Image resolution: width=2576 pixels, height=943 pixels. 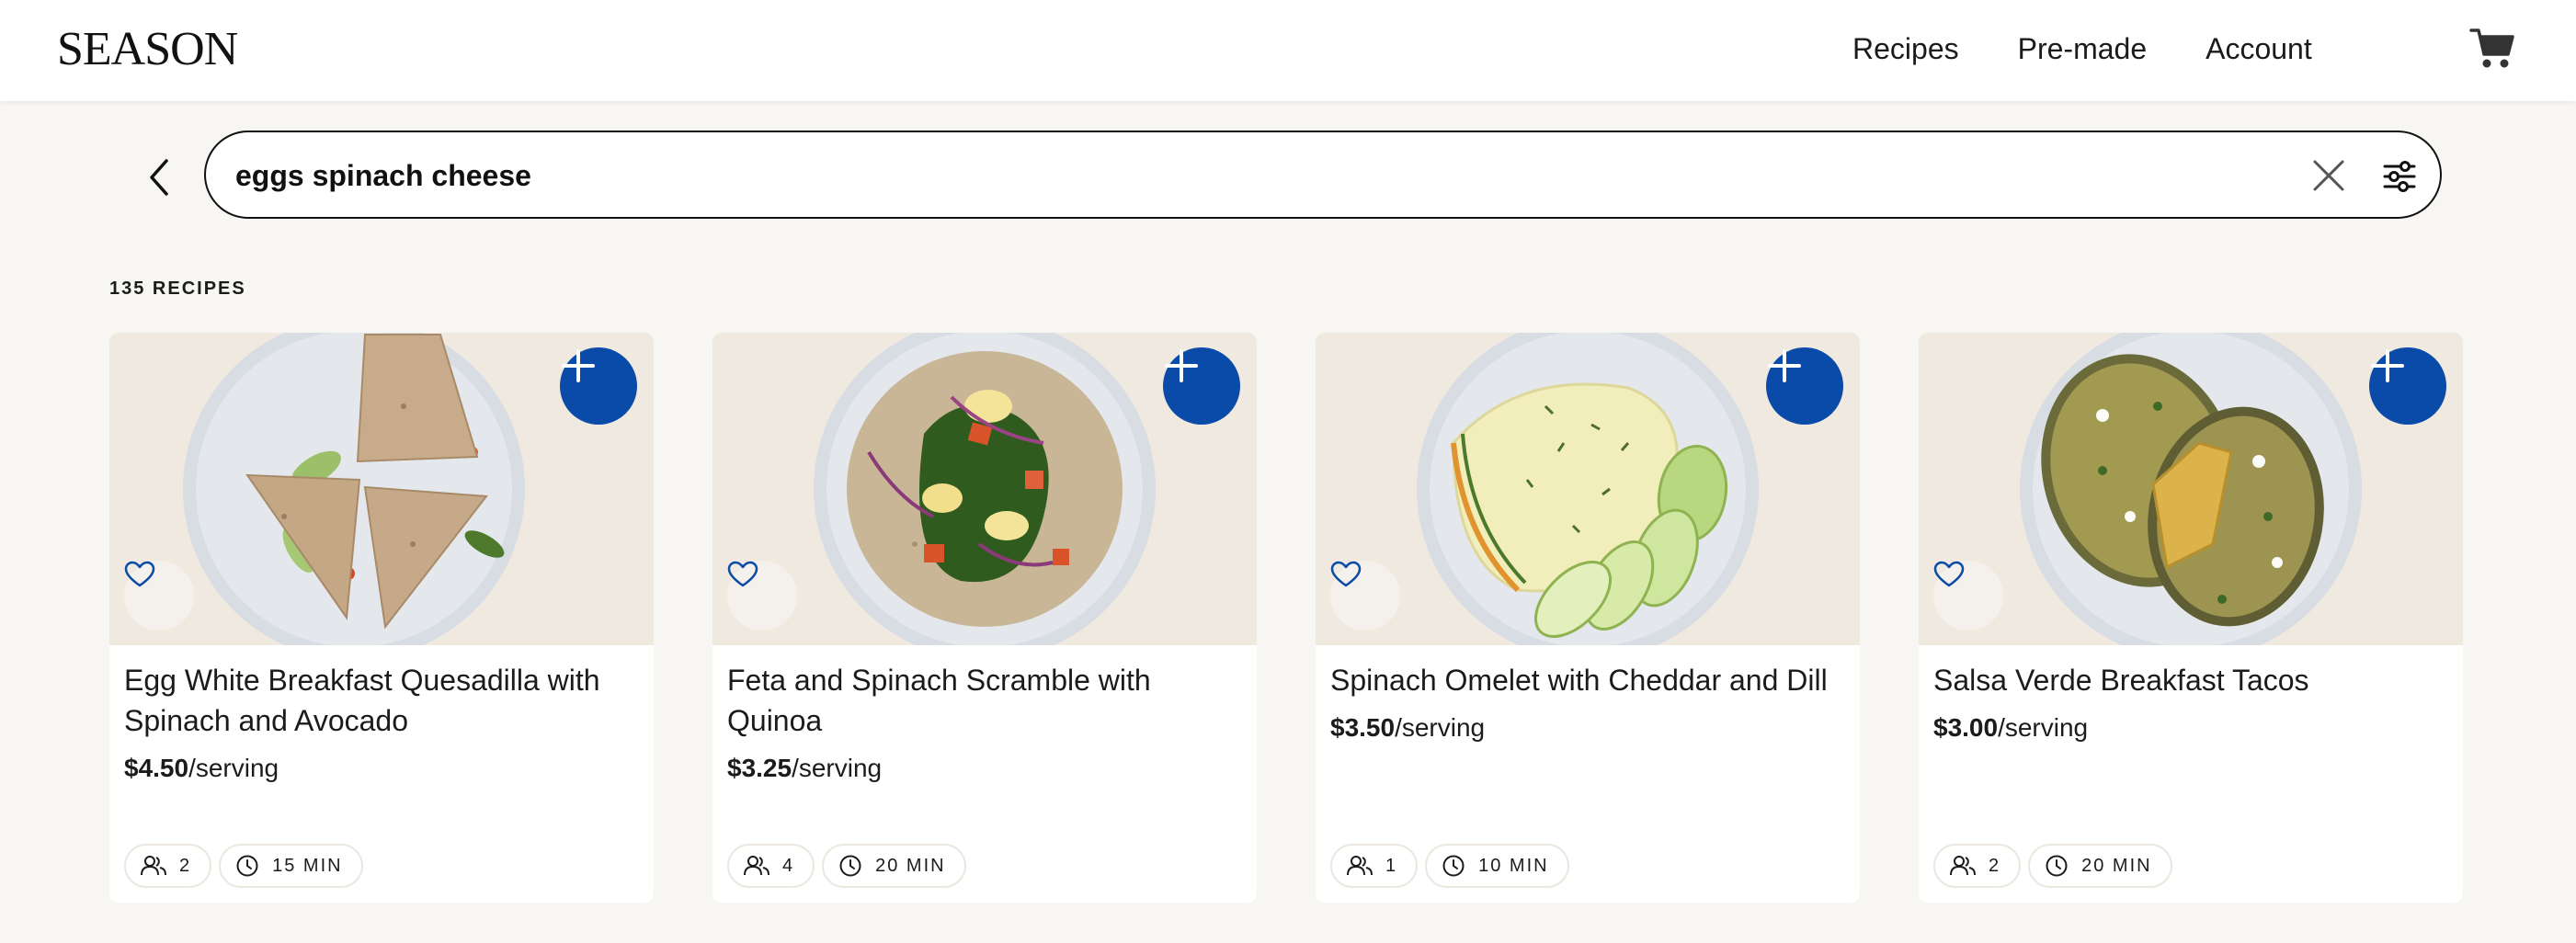 What do you see at coordinates (1288, 51) in the screenshot?
I see `top-navigation-bar: SEASON Recipes Pre-made Account` at bounding box center [1288, 51].